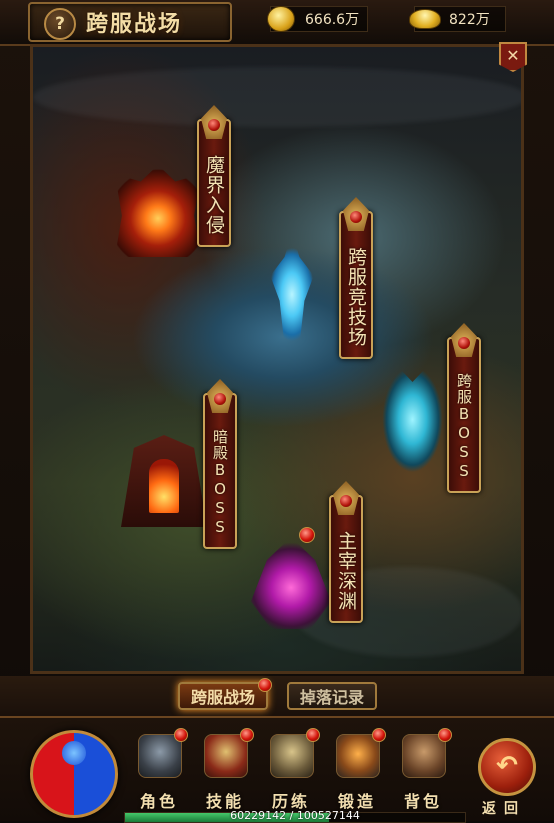  Describe the element at coordinates (469, 20) in the screenshot. I see `ingot-amount: 822万` at that location.